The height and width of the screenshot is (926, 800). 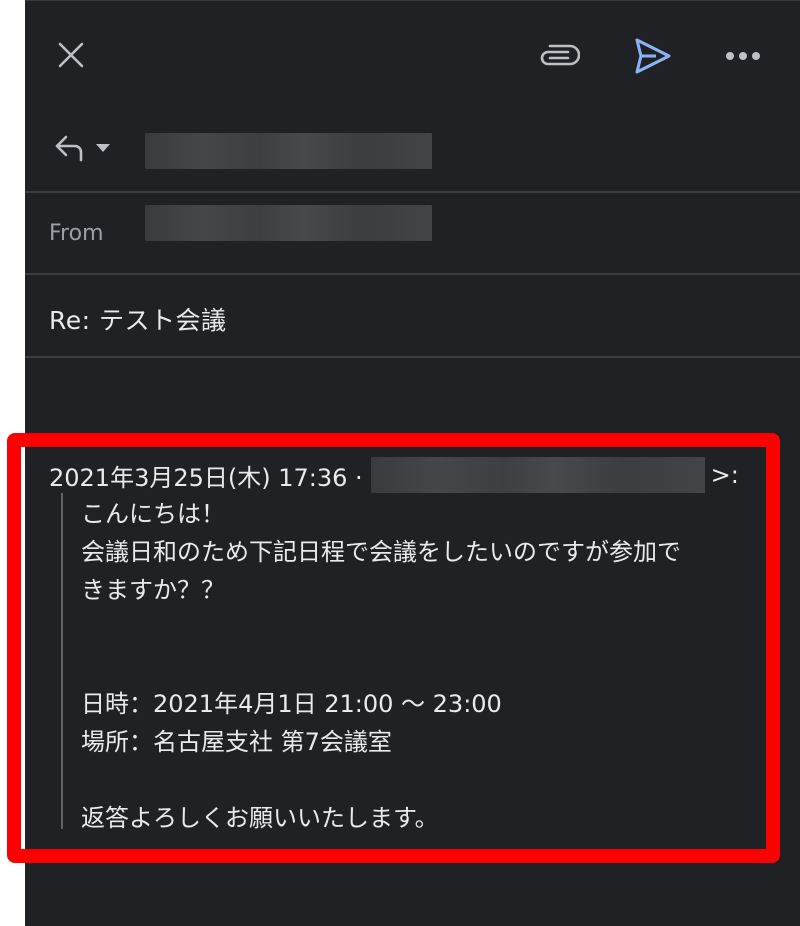 I want to click on attach-button, so click(x=559, y=57).